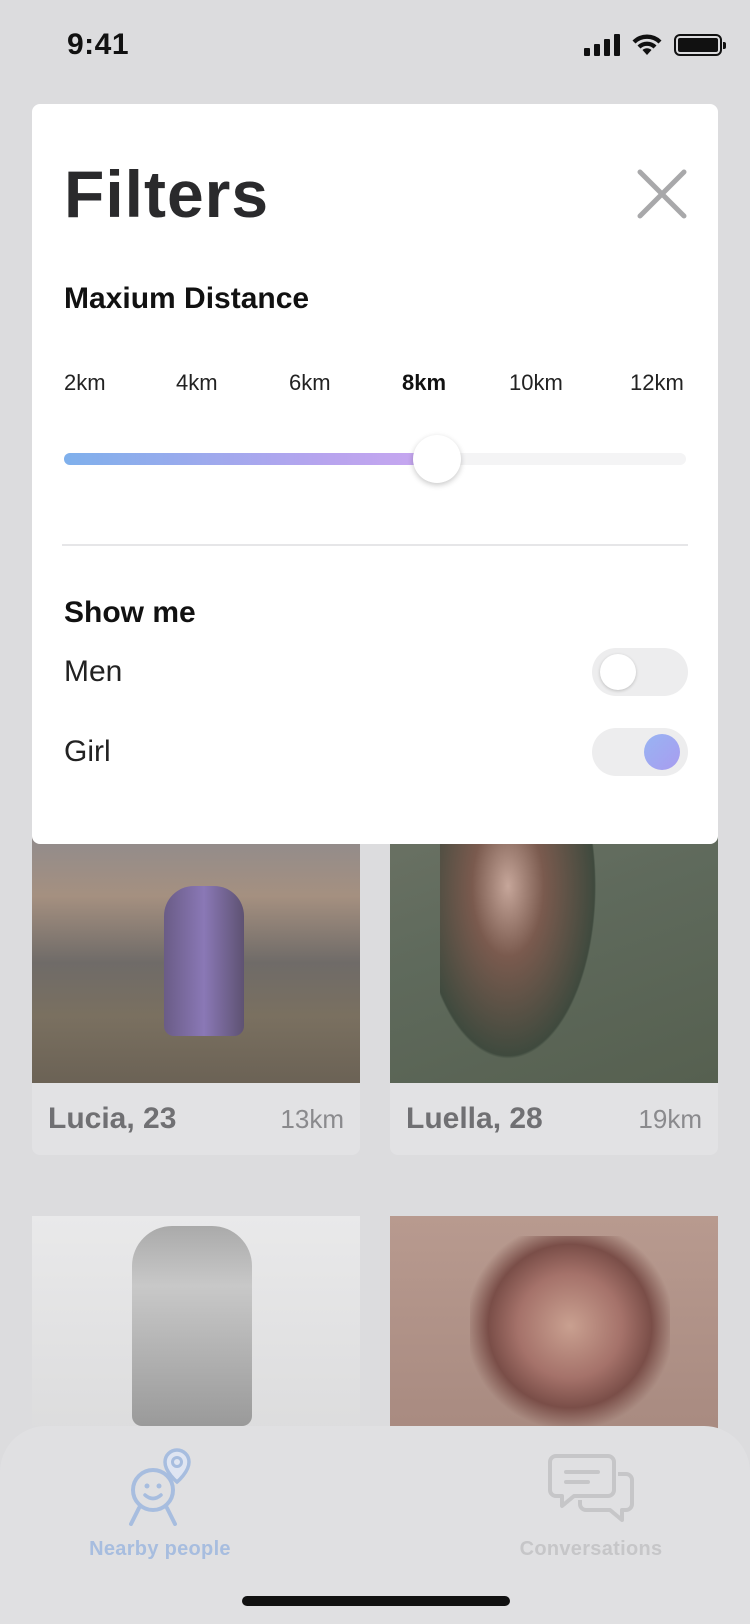  Describe the element at coordinates (310, 383) in the screenshot. I see `distance-option: 6km` at that location.